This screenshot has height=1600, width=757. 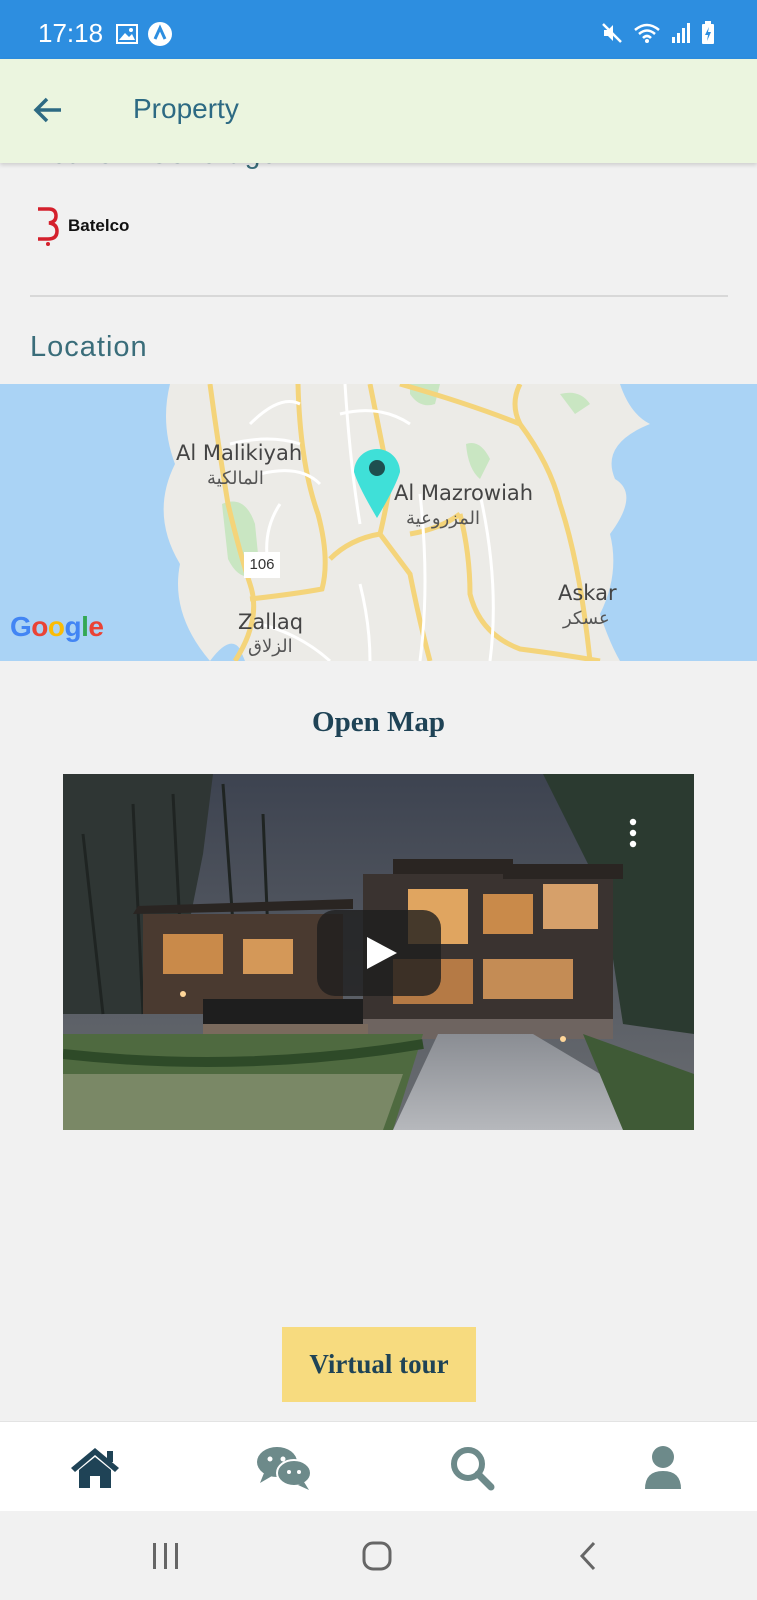 I want to click on status-time: 17:18, so click(x=71, y=33).